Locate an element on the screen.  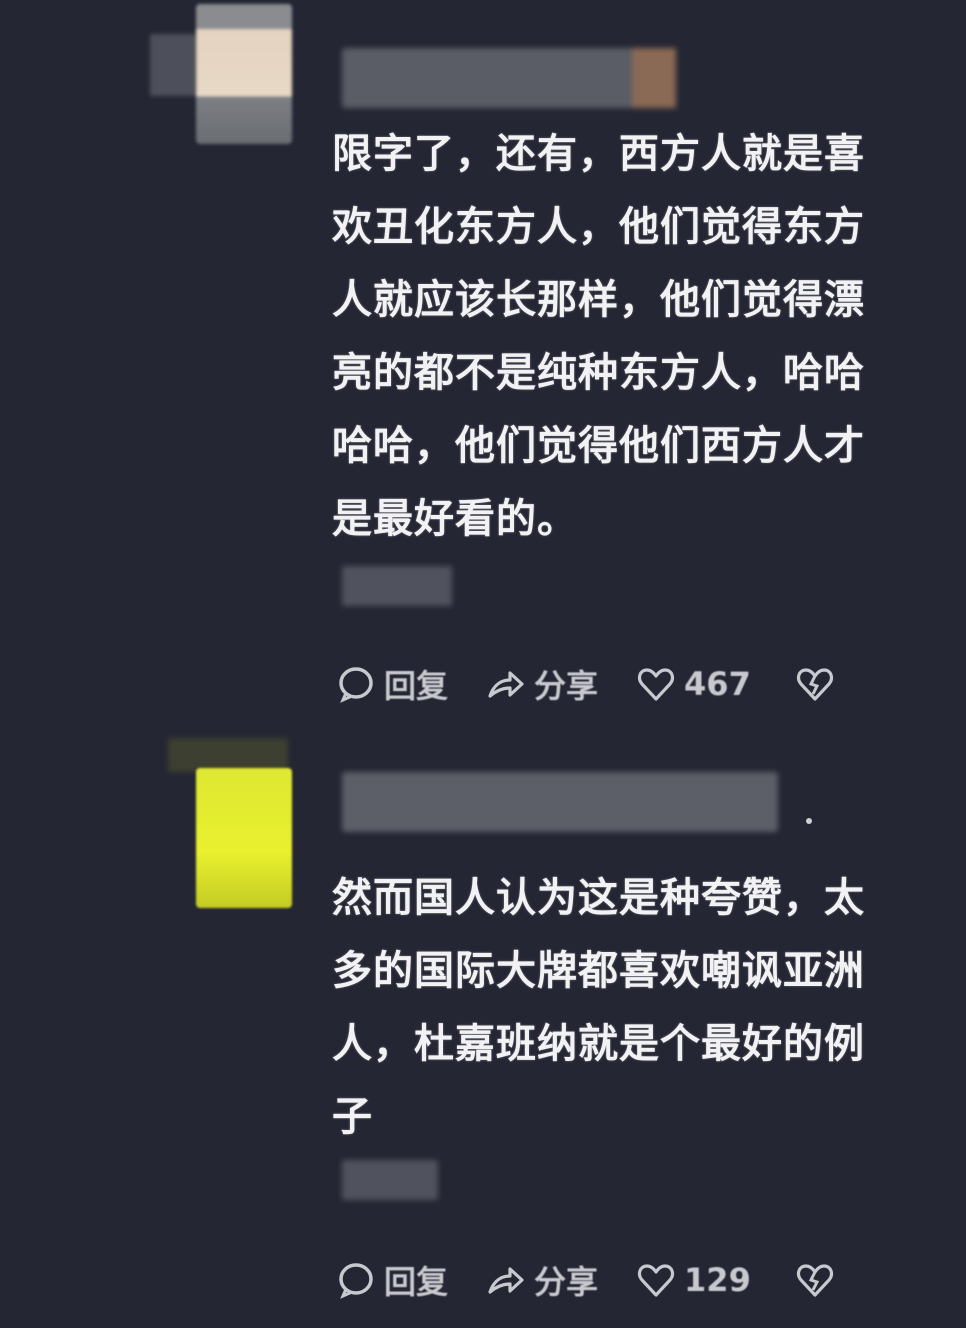
like-count: 467 is located at coordinates (717, 684).